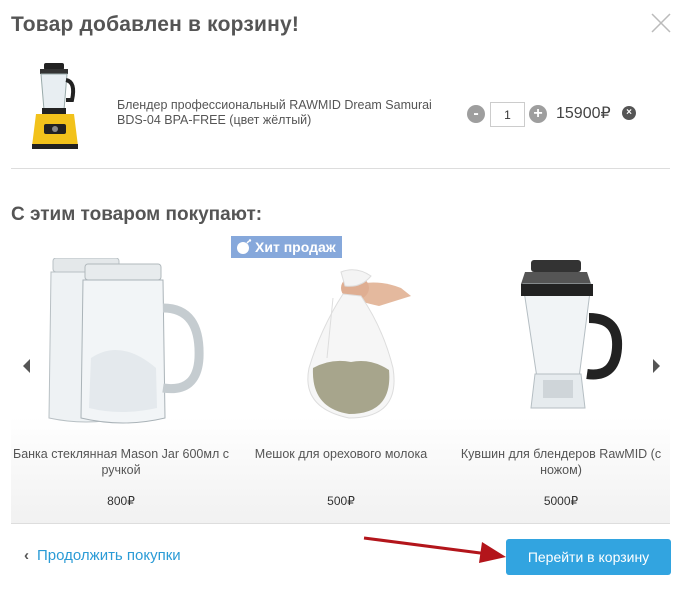  What do you see at coordinates (661, 23) in the screenshot?
I see `close-icon` at bounding box center [661, 23].